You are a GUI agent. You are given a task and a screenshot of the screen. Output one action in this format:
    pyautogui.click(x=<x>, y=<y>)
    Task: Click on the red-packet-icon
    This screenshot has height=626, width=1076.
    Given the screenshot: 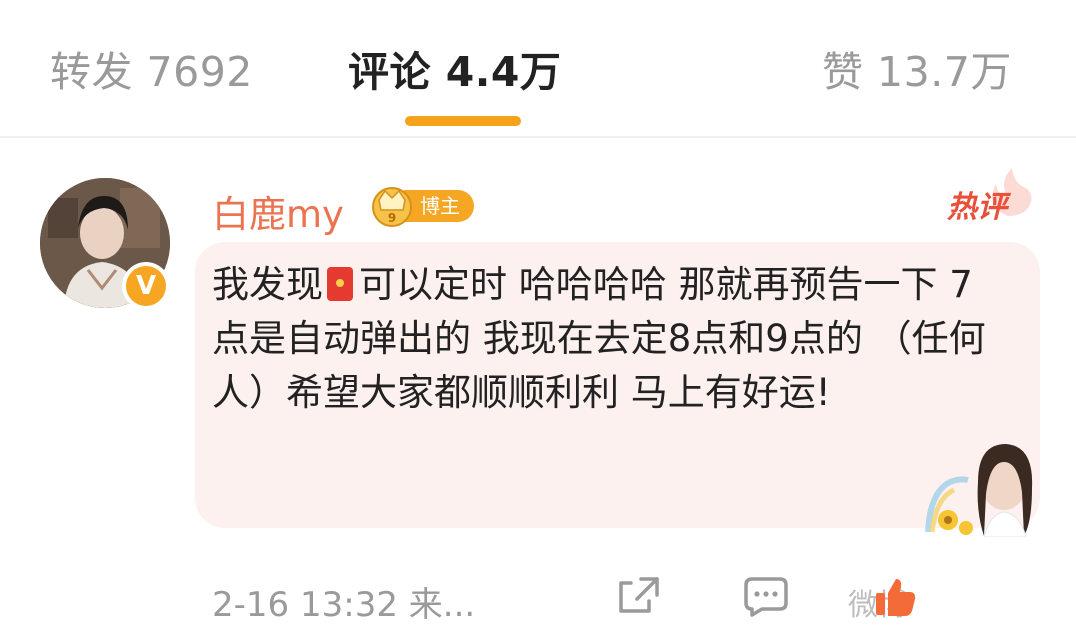 What is the action you would take?
    pyautogui.click(x=340, y=284)
    